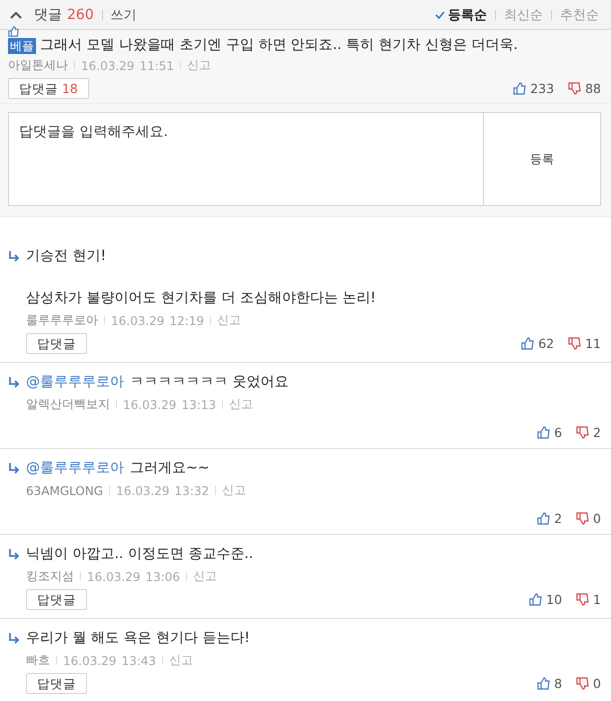  Describe the element at coordinates (558, 683) in the screenshot. I see `like-count: 8` at that location.